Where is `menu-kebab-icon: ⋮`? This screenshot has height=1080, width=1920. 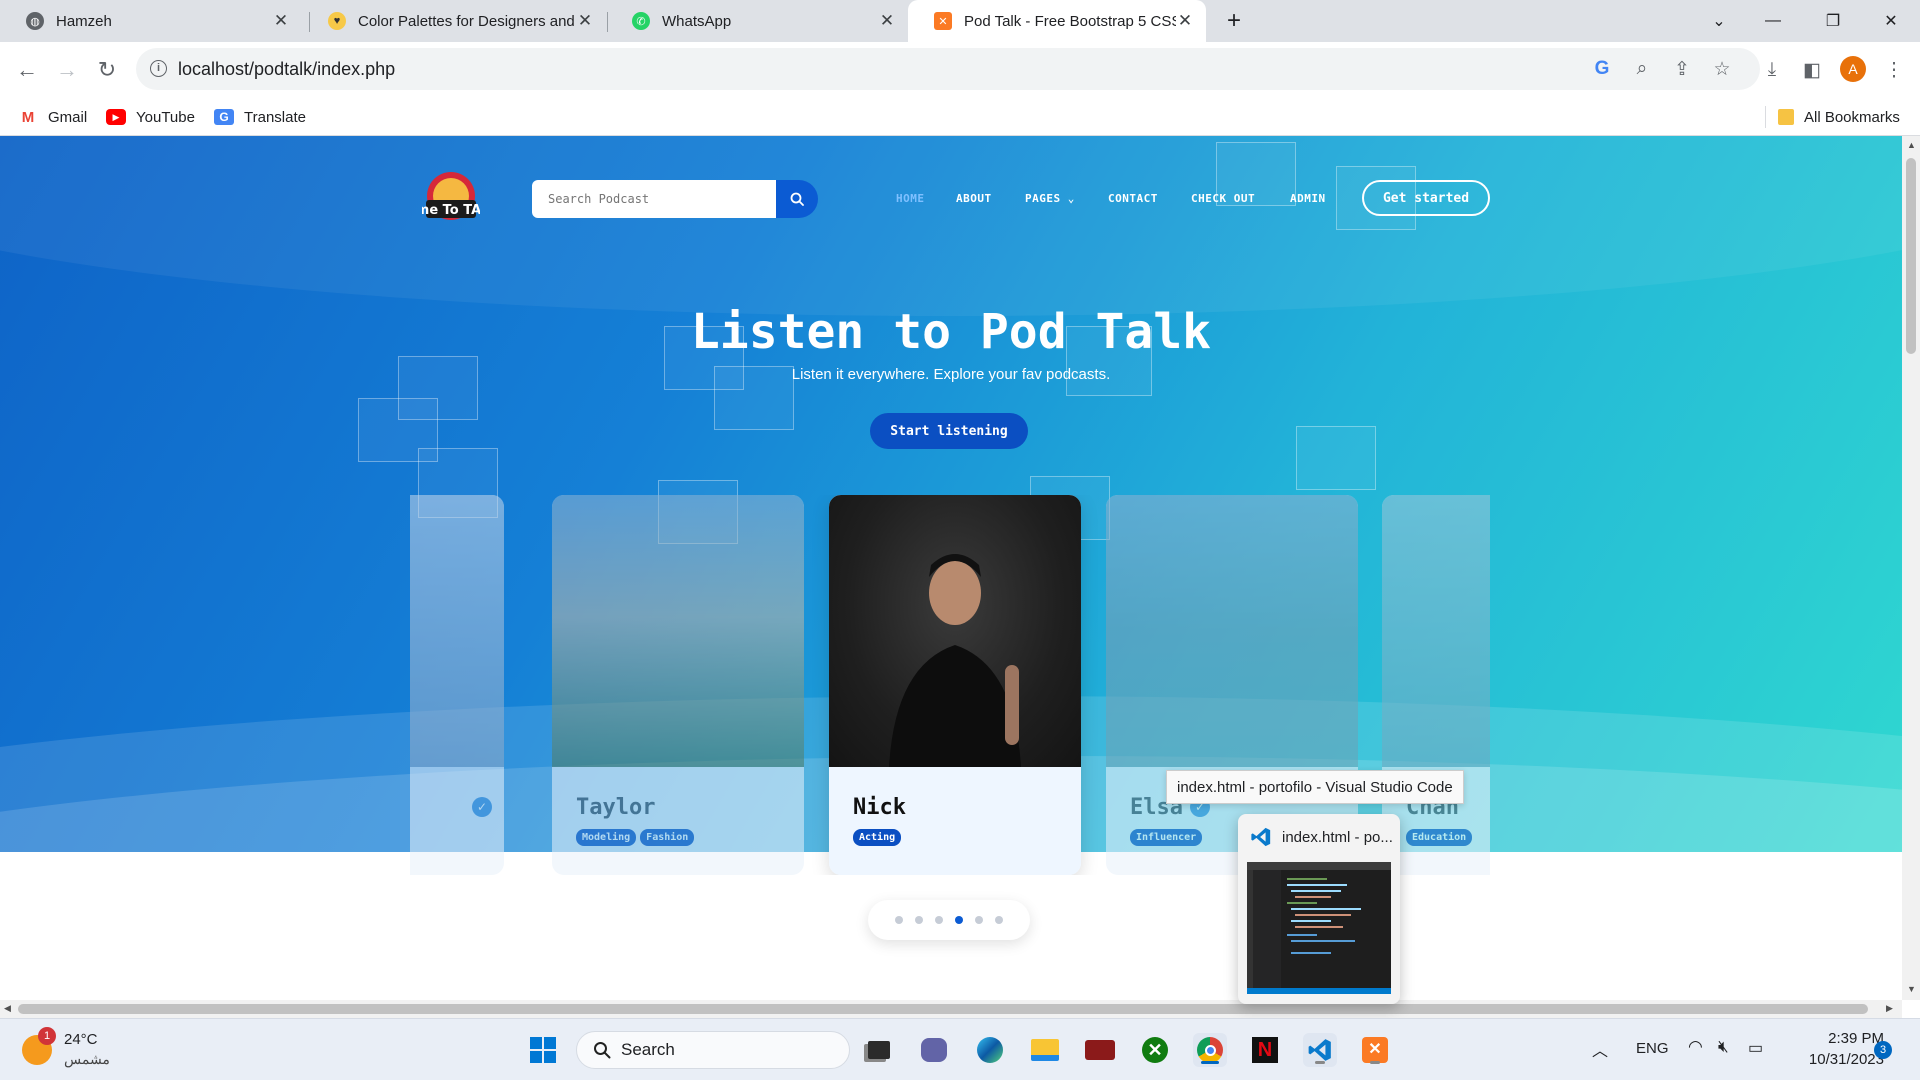 menu-kebab-icon: ⋮ is located at coordinates (1894, 70).